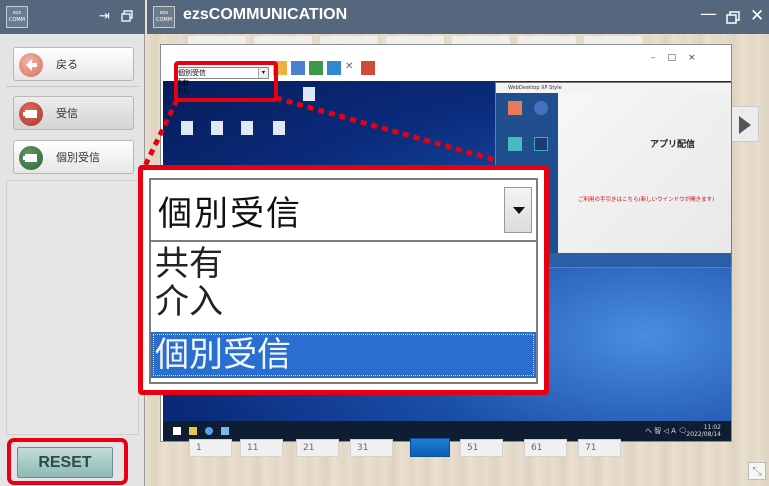  I want to click on left-titlebar: ezs COMM ⇥, so click(72, 17).